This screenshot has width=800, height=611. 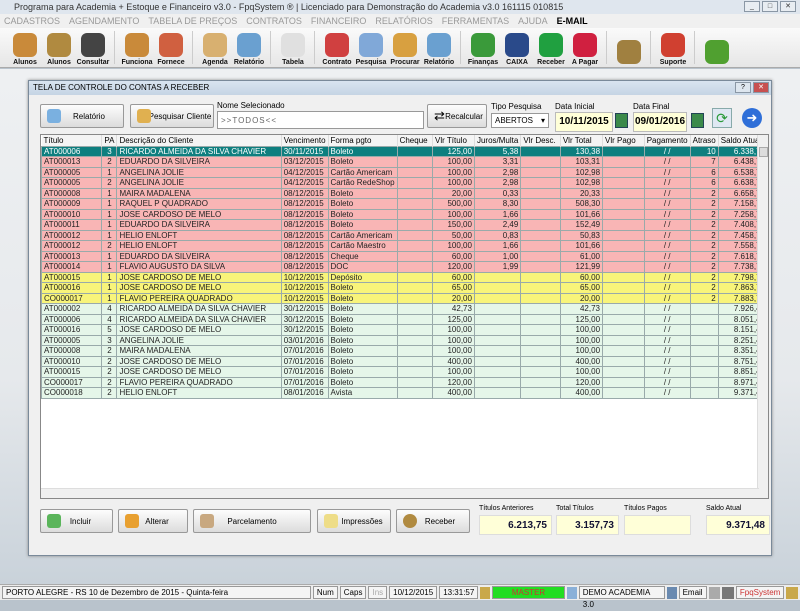 I want to click on recalcular-button: ⇄ Recalcular, so click(x=457, y=116).